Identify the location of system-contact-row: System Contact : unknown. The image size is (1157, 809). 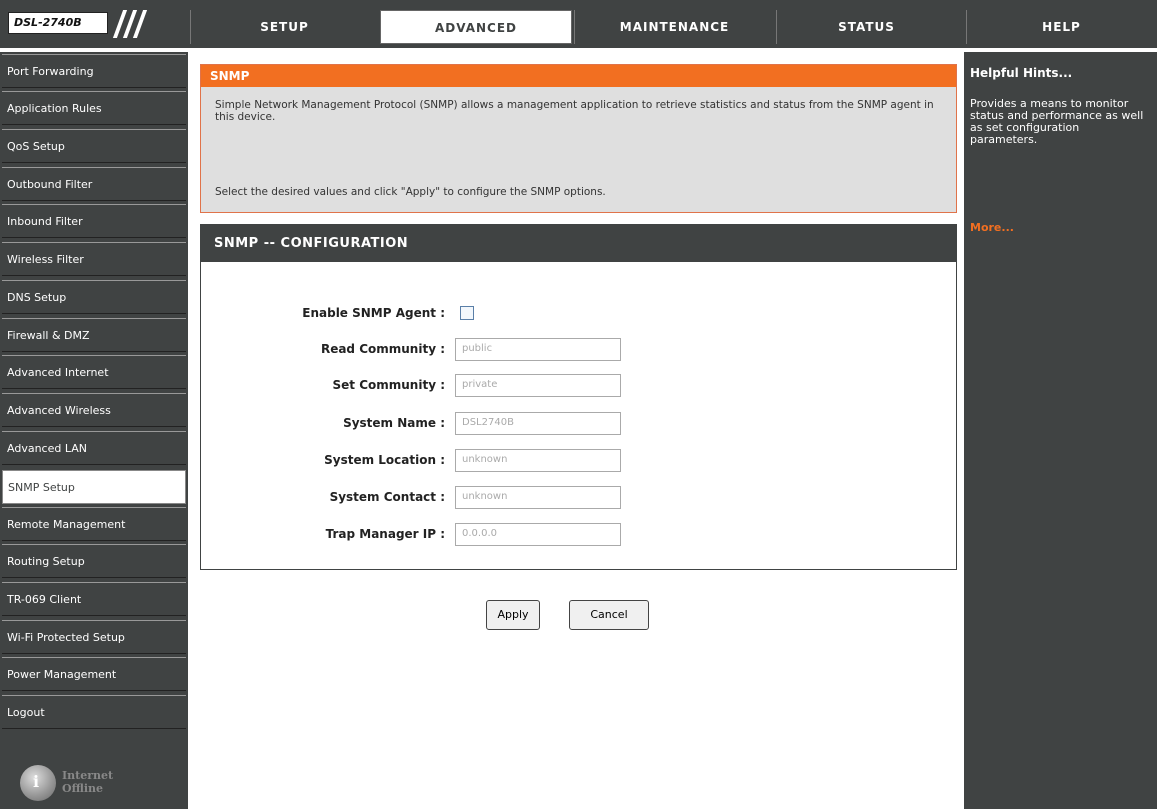
(579, 498).